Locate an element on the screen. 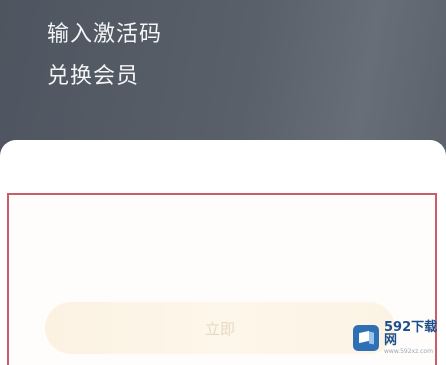  watermark: 592下载网 www.592xz.com is located at coordinates (398, 338).